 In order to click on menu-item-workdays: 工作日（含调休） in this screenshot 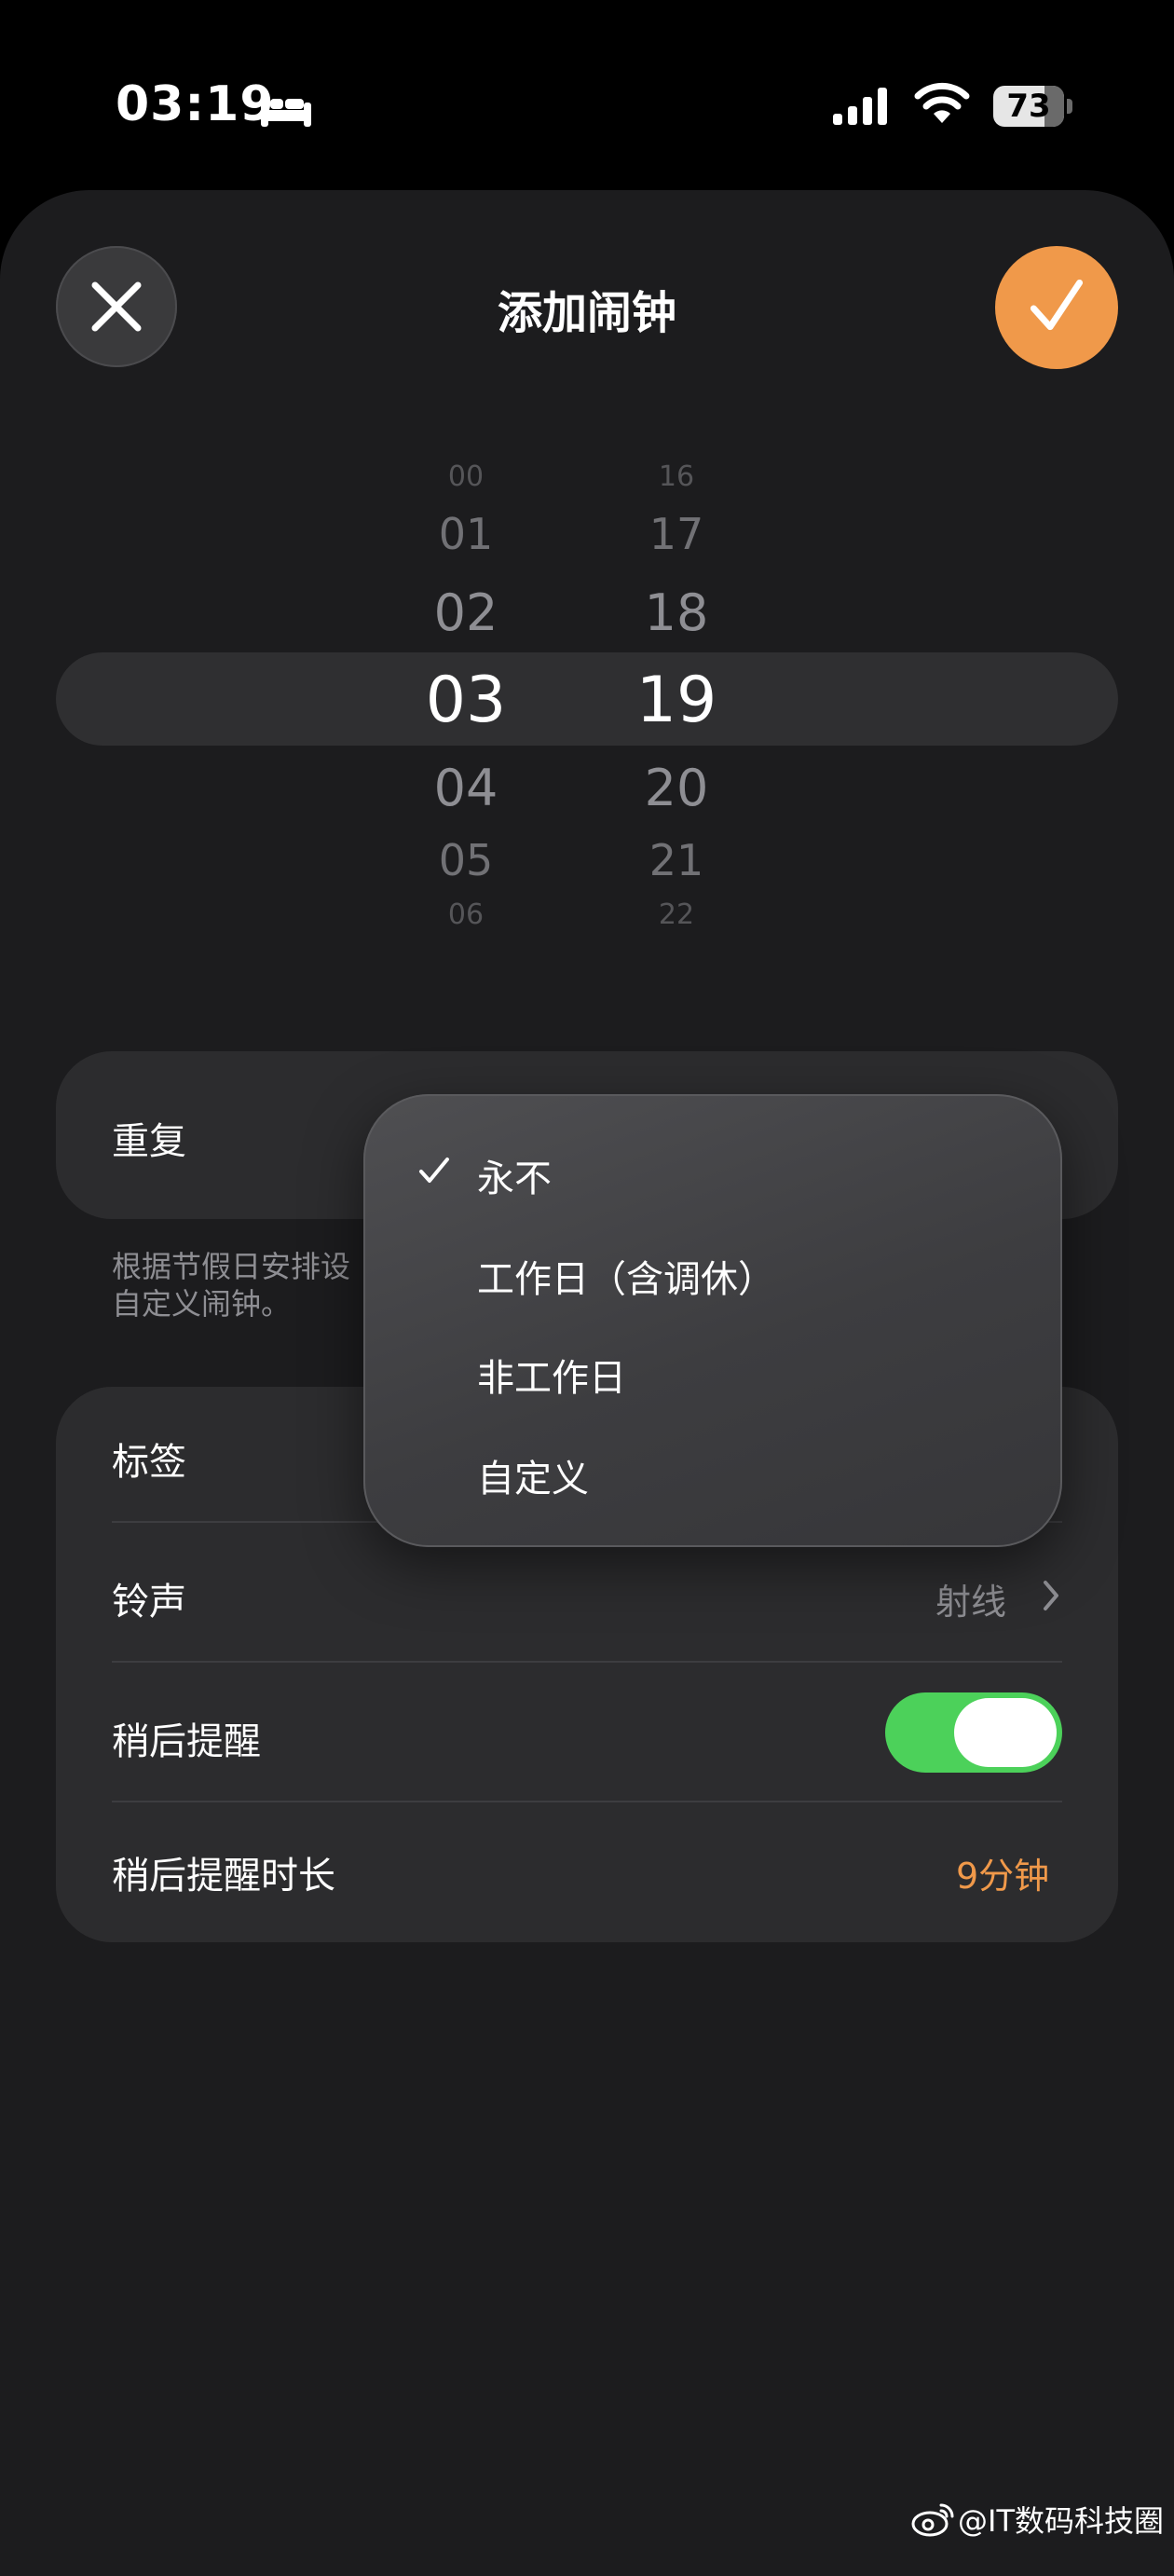, I will do `click(626, 1276)`.